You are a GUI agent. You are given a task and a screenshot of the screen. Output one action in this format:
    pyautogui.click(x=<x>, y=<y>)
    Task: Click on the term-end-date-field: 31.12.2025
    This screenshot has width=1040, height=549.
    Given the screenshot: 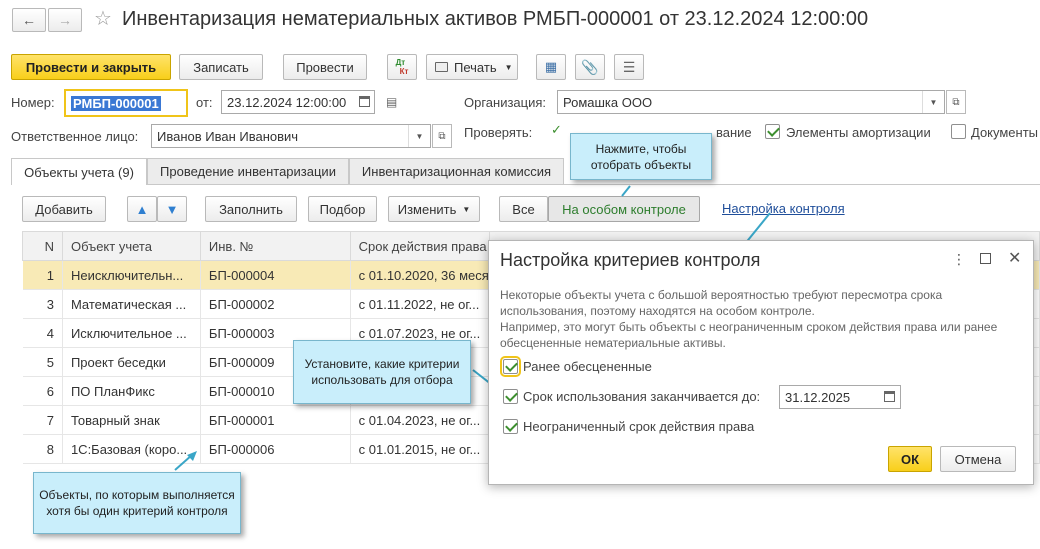 What is the action you would take?
    pyautogui.click(x=840, y=397)
    